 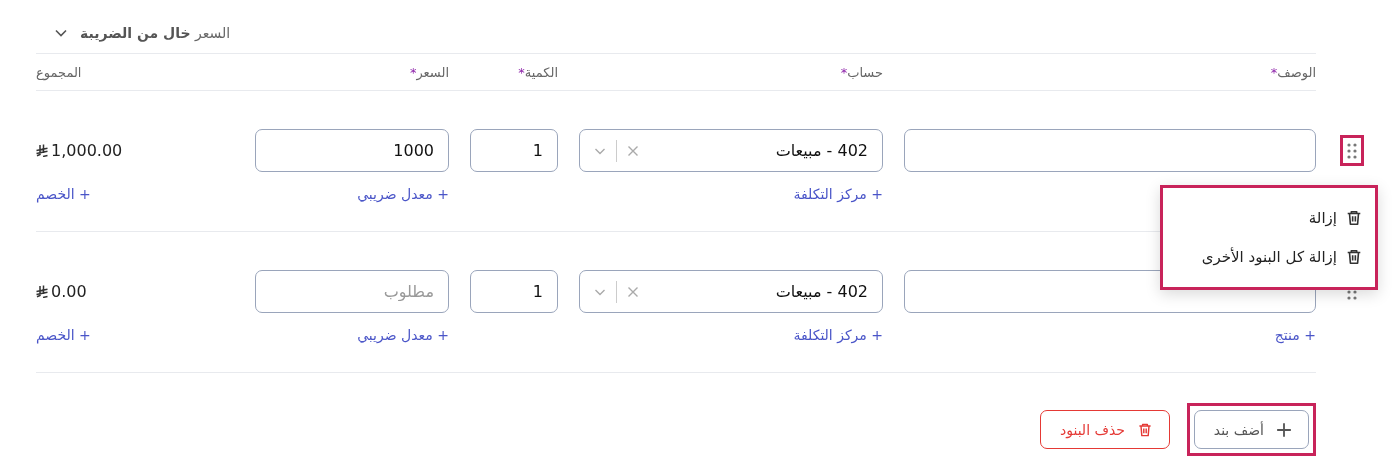 I want to click on delete-button: حذف البنود, so click(x=1105, y=429).